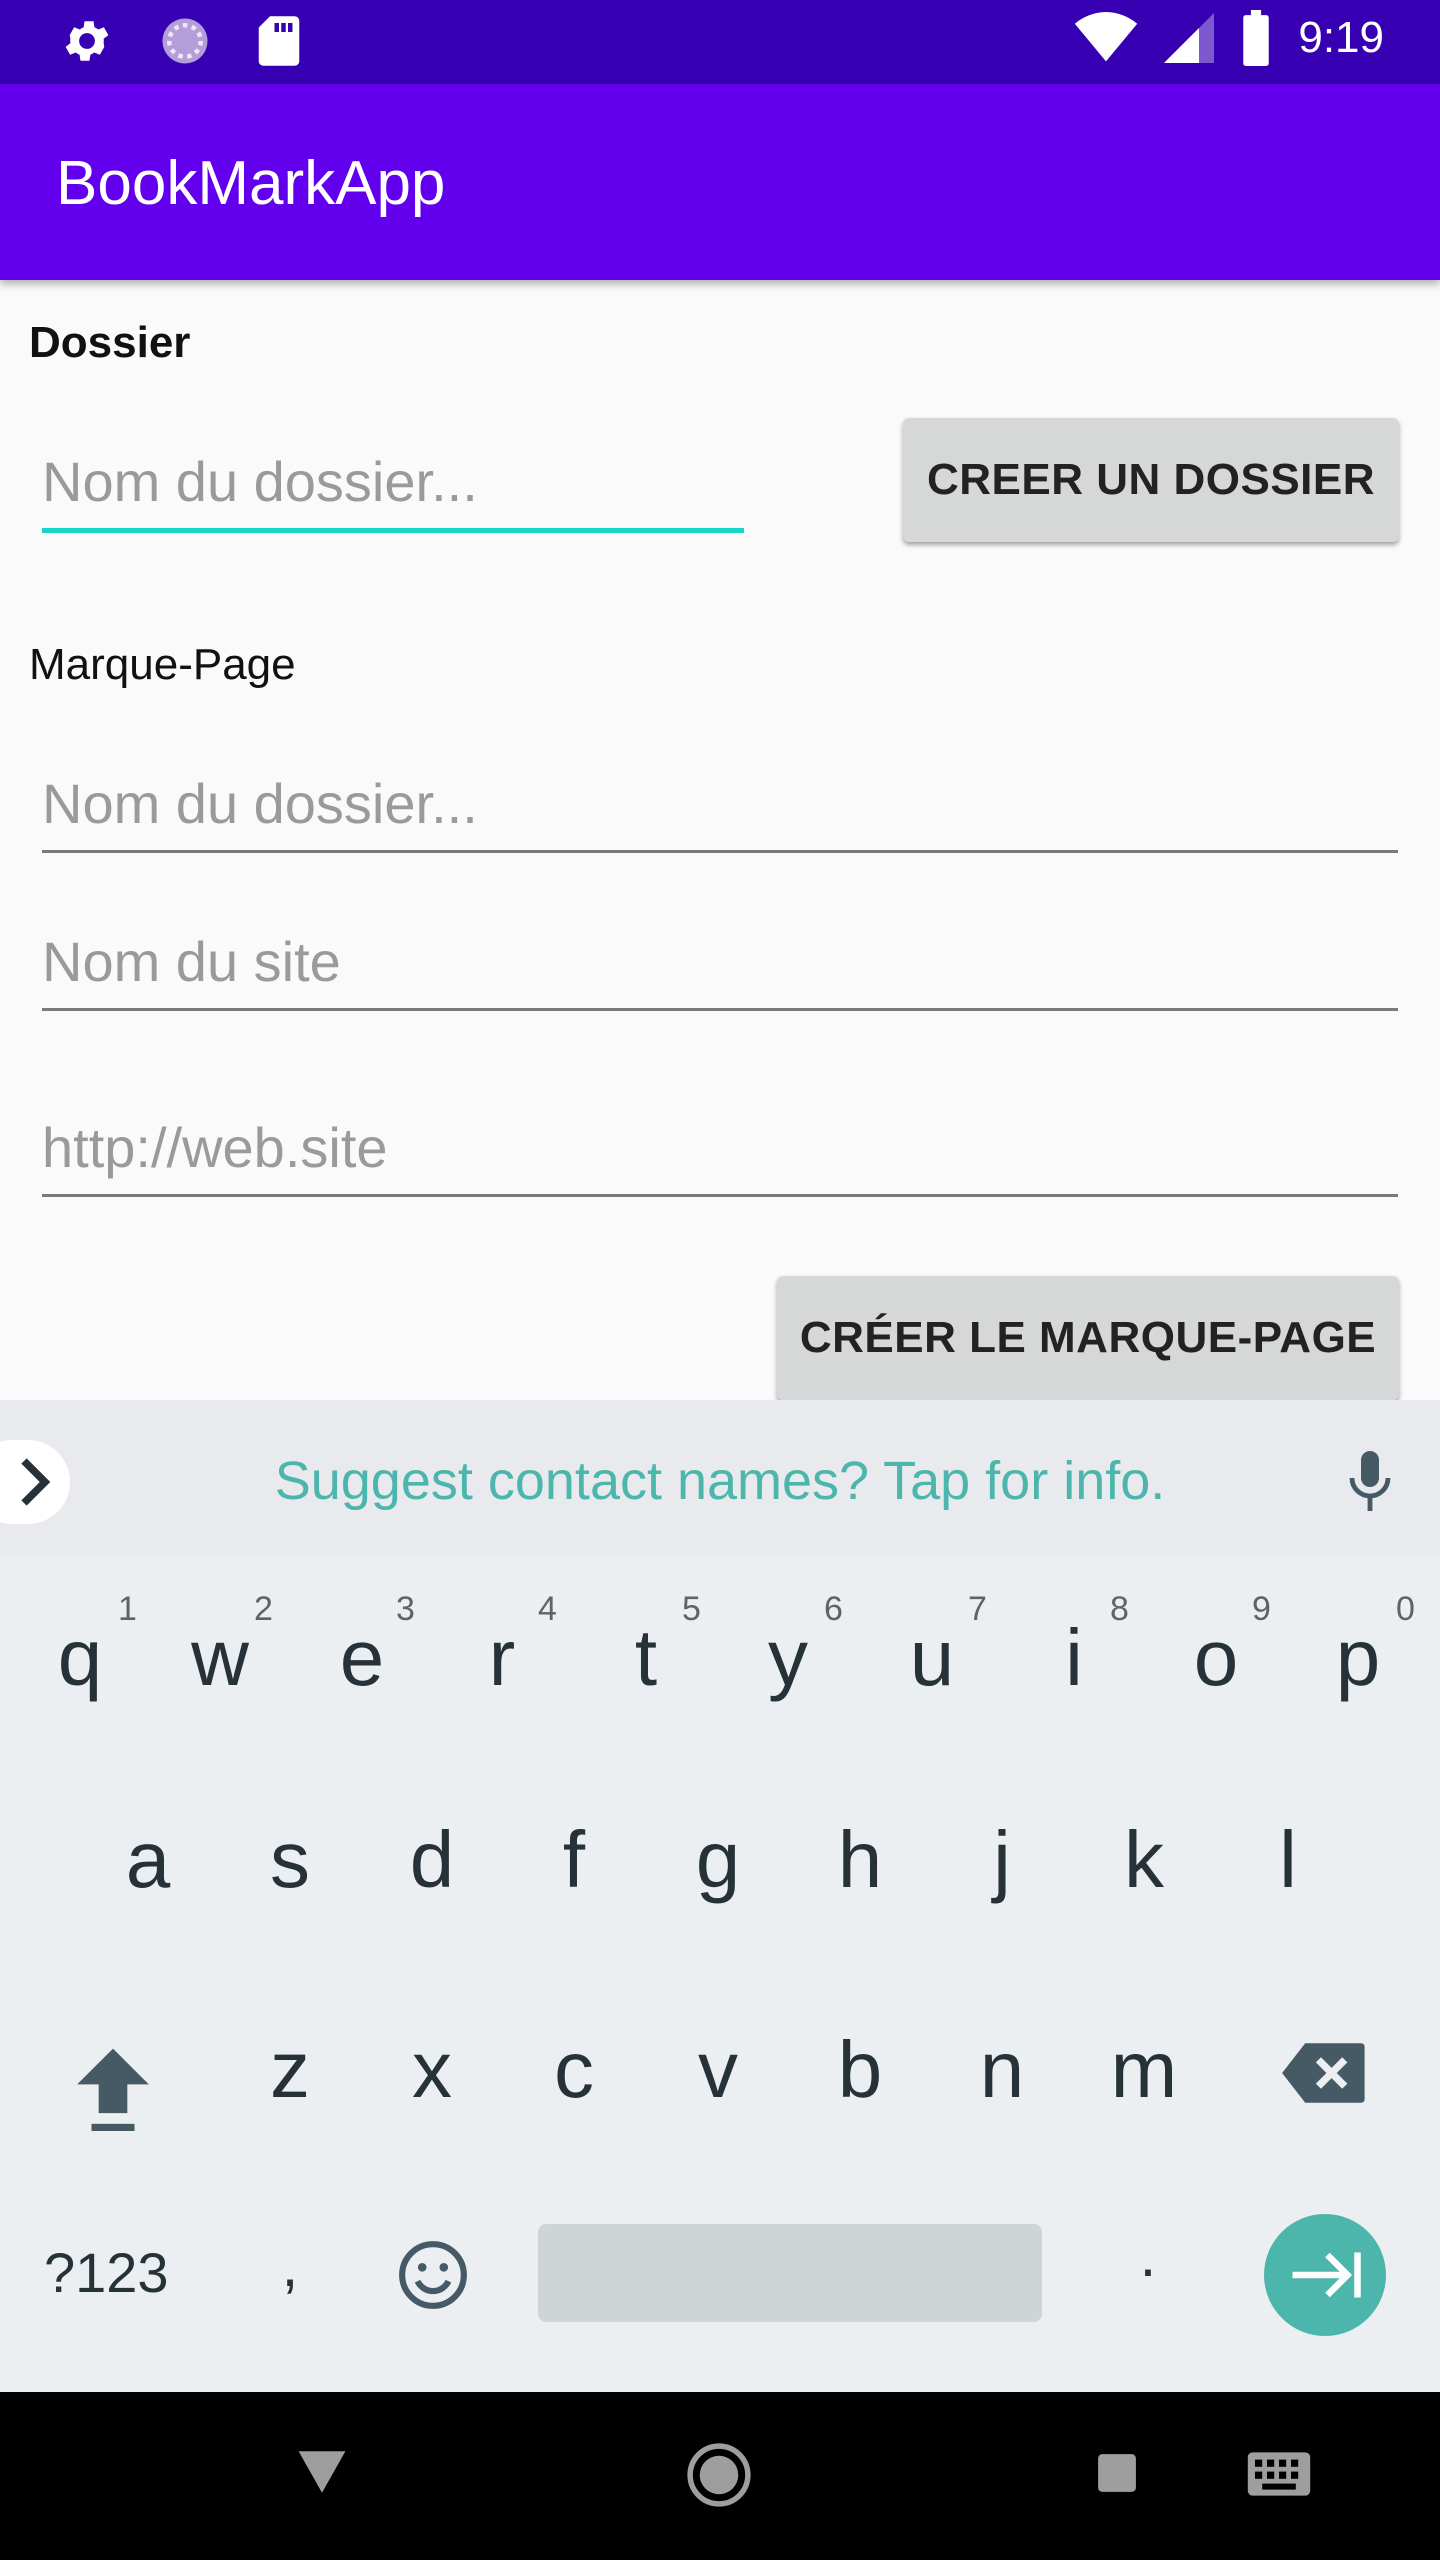  What do you see at coordinates (1144, 1860) in the screenshot?
I see `key-k: k` at bounding box center [1144, 1860].